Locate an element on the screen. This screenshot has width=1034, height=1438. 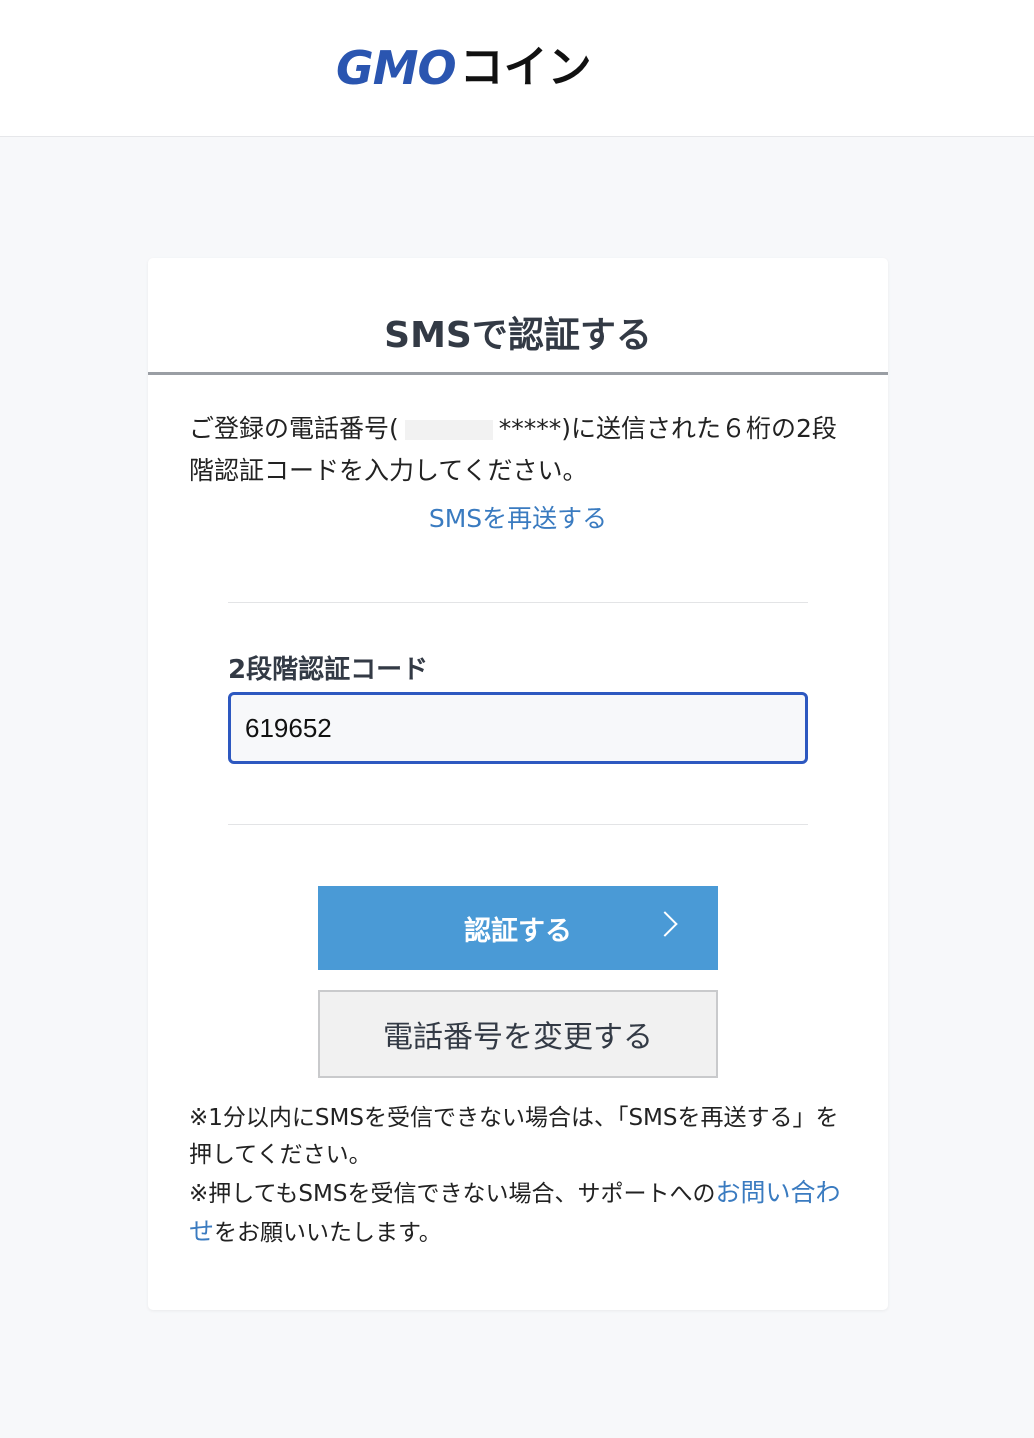
note-support-text-end: をお願いいたします。 is located at coordinates (328, 1233).